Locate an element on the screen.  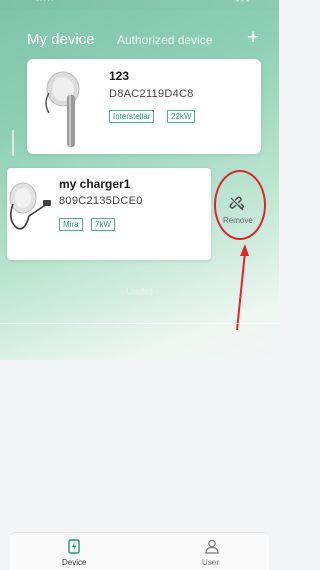
nav-device: Device is located at coordinates (75, 553).